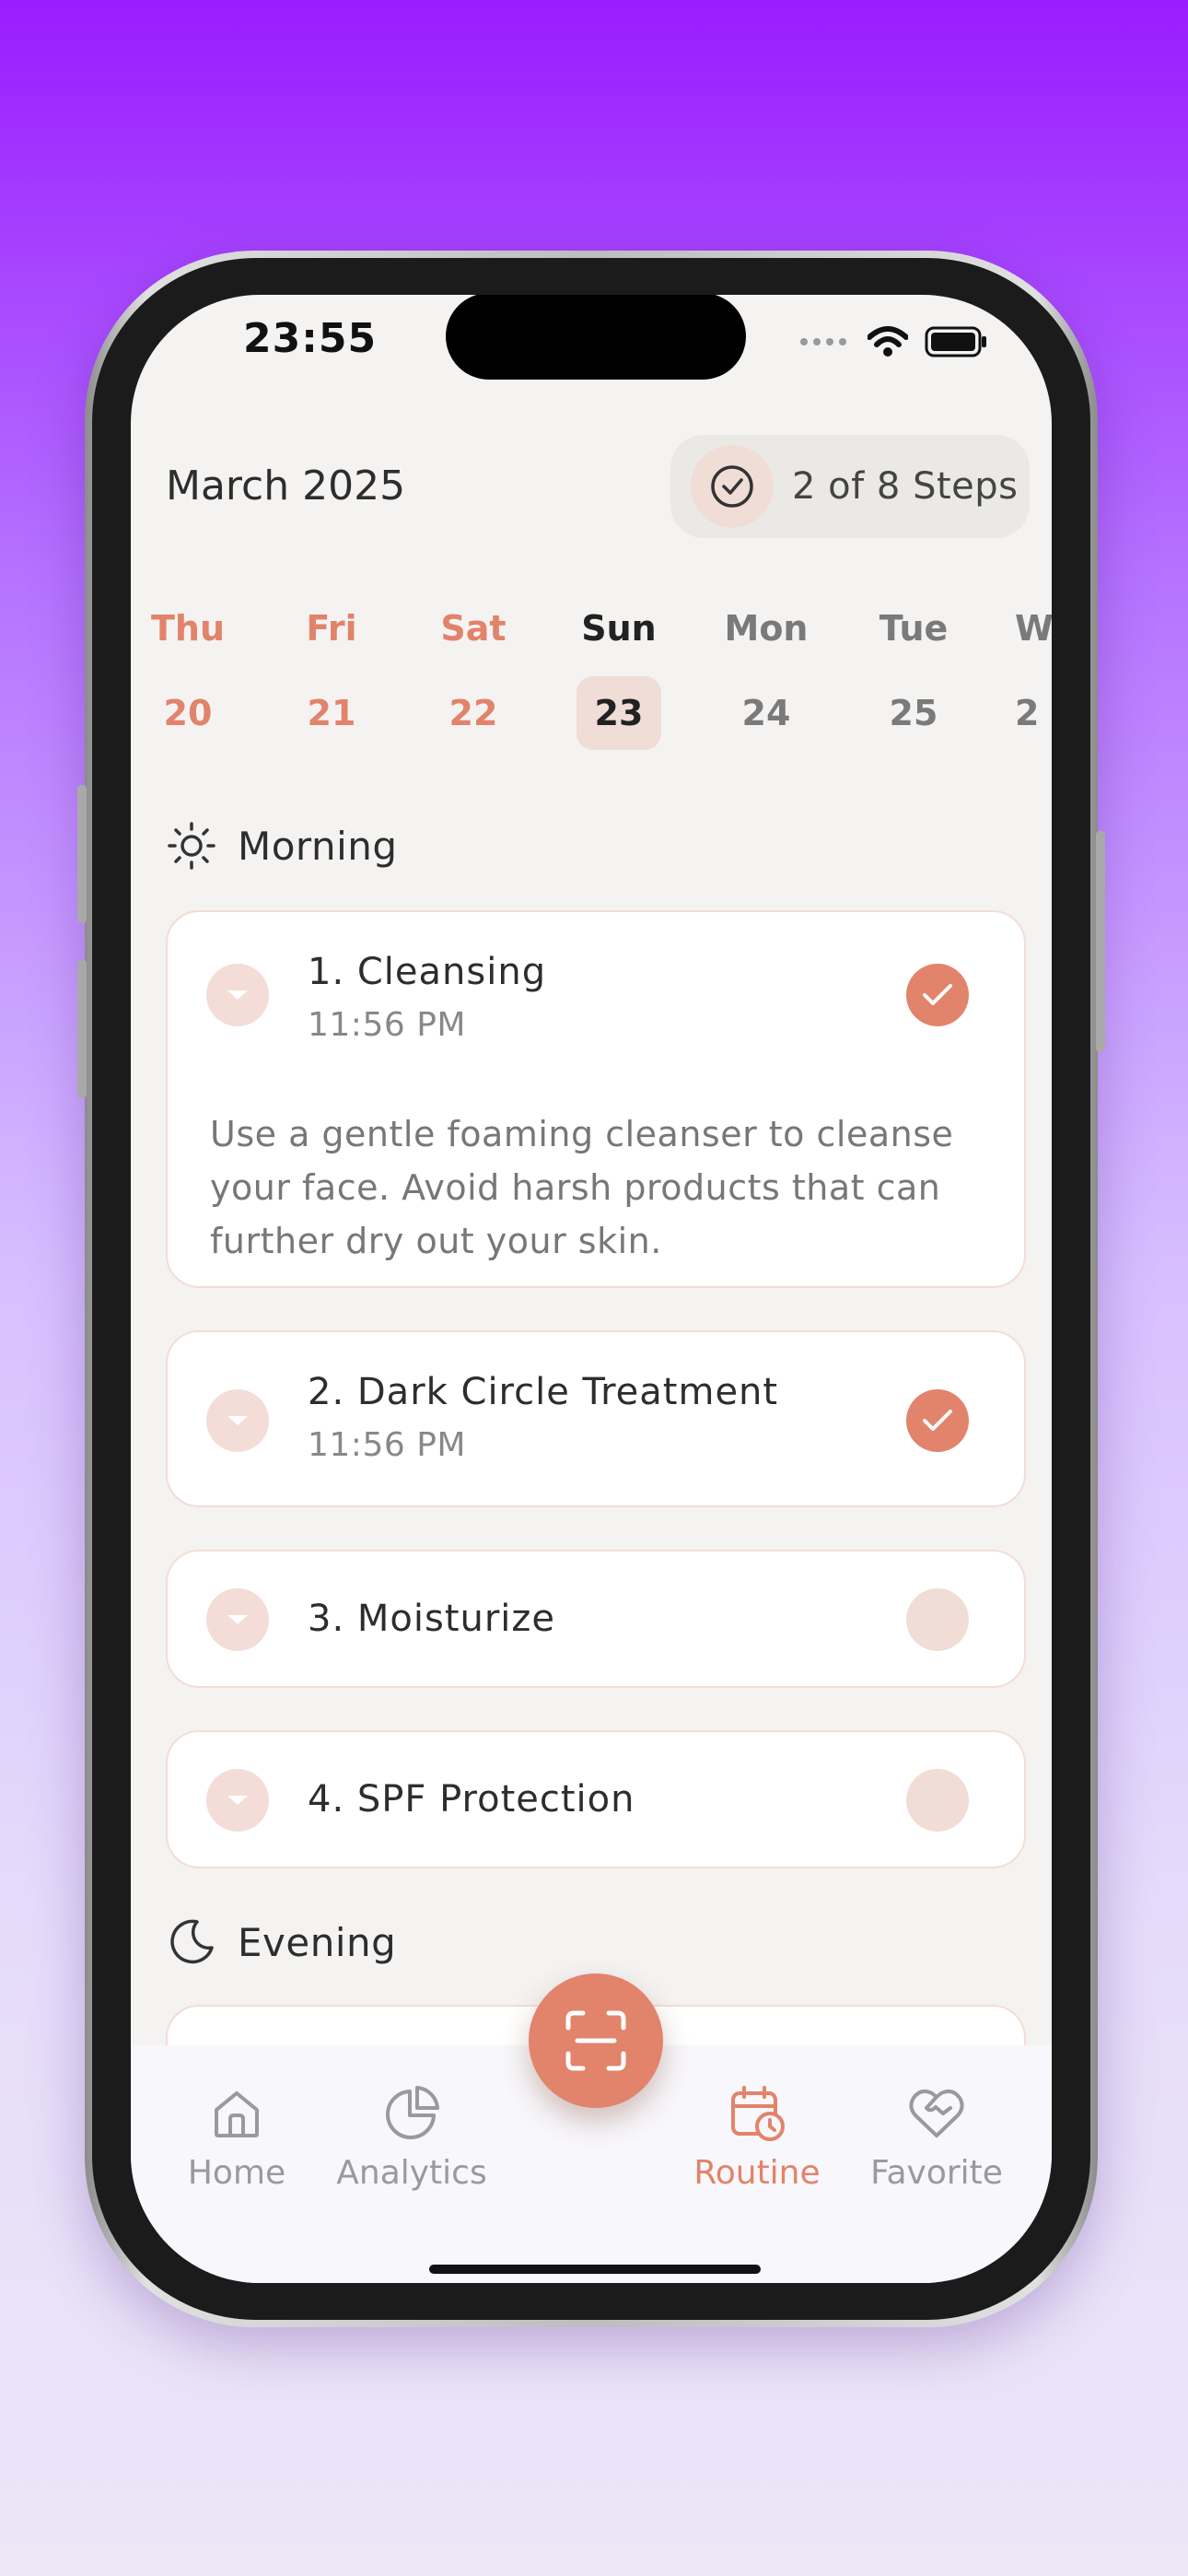  Describe the element at coordinates (1033, 679) in the screenshot. I see `day-wed-partial: W 2` at that location.